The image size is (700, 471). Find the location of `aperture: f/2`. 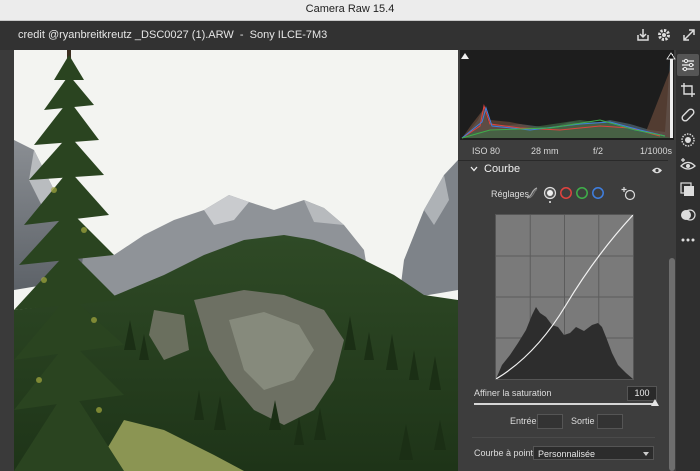

aperture: f/2 is located at coordinates (598, 151).